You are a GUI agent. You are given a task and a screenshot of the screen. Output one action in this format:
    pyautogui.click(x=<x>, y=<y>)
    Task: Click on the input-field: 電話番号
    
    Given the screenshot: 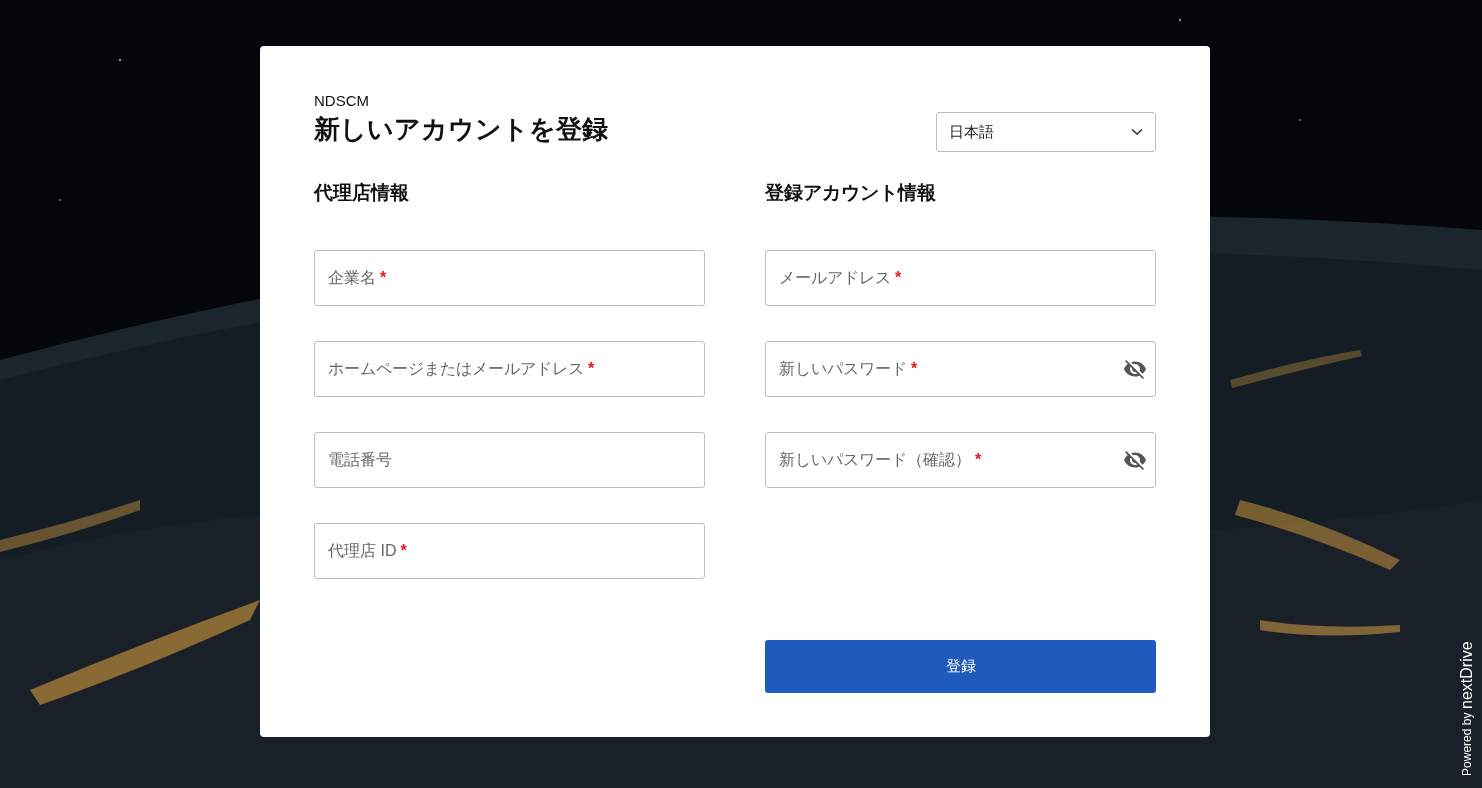 What is the action you would take?
    pyautogui.click(x=509, y=460)
    